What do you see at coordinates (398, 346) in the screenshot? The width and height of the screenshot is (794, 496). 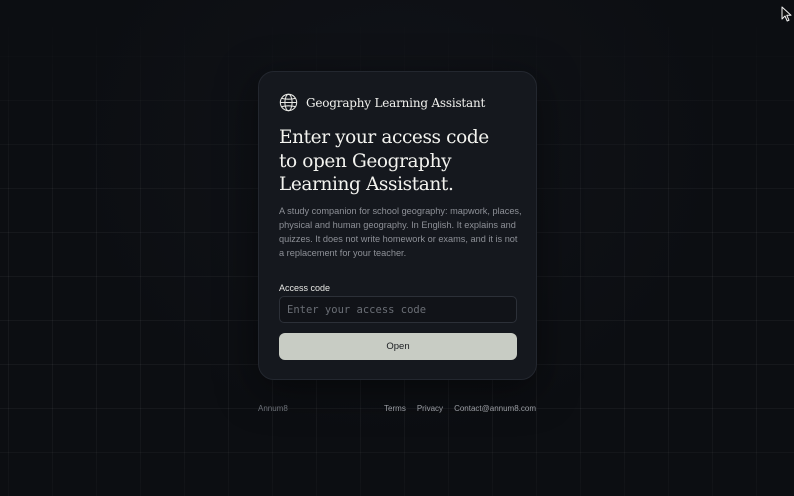 I see `open-button: Open` at bounding box center [398, 346].